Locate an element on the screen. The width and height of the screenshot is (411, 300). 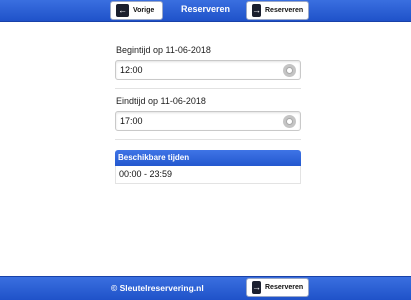
start-time-input: 12:00 is located at coordinates (208, 70).